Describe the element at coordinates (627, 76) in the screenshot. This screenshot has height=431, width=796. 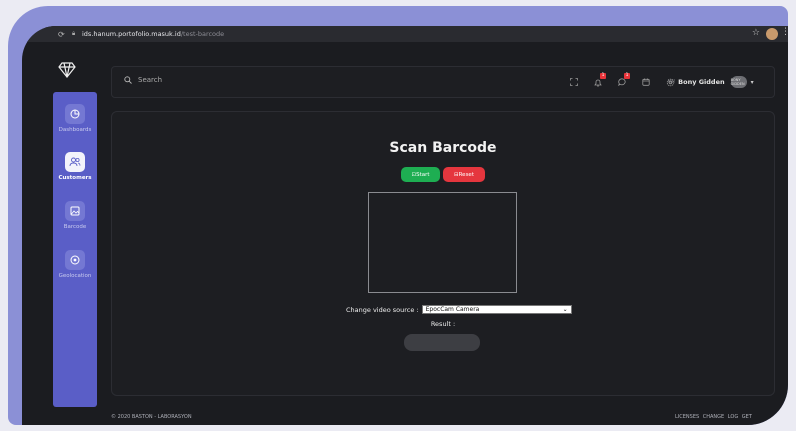
I see `messages-badge: 1` at that location.